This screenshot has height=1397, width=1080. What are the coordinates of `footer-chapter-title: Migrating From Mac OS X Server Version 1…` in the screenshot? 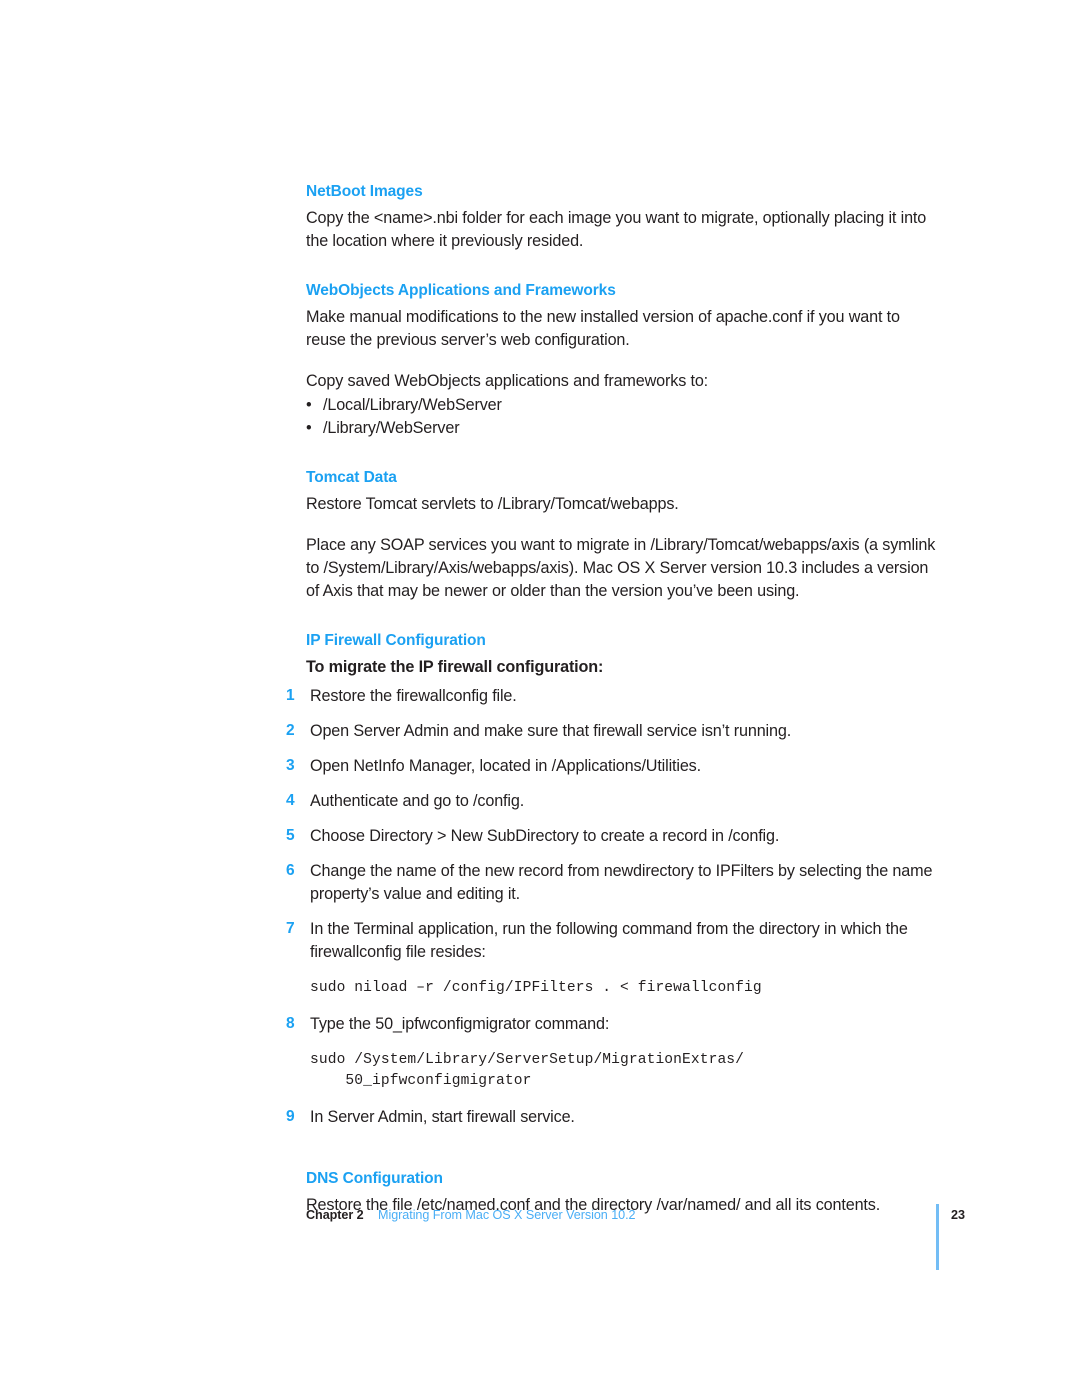 It's located at (507, 1215).